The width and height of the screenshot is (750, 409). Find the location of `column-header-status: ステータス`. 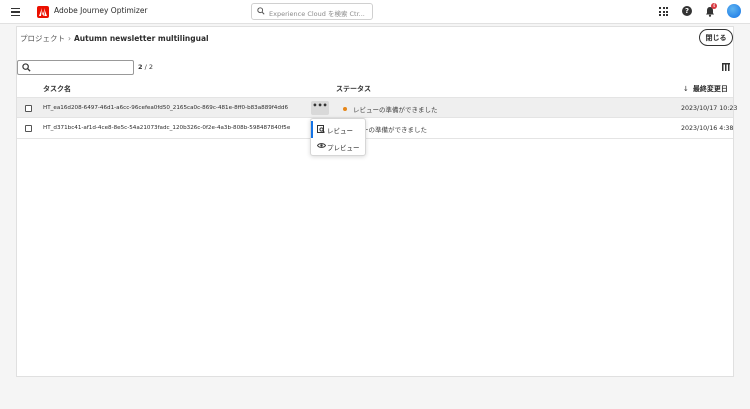

column-header-status: ステータス is located at coordinates (353, 89).